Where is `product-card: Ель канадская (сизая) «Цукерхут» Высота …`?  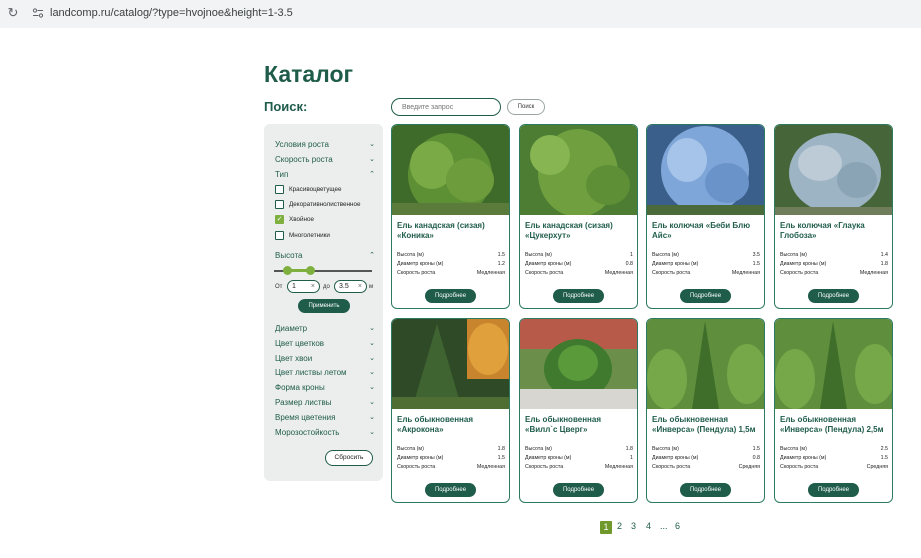
product-card: Ель канадская (сизая) «Цукерхут» Высота … is located at coordinates (578, 216).